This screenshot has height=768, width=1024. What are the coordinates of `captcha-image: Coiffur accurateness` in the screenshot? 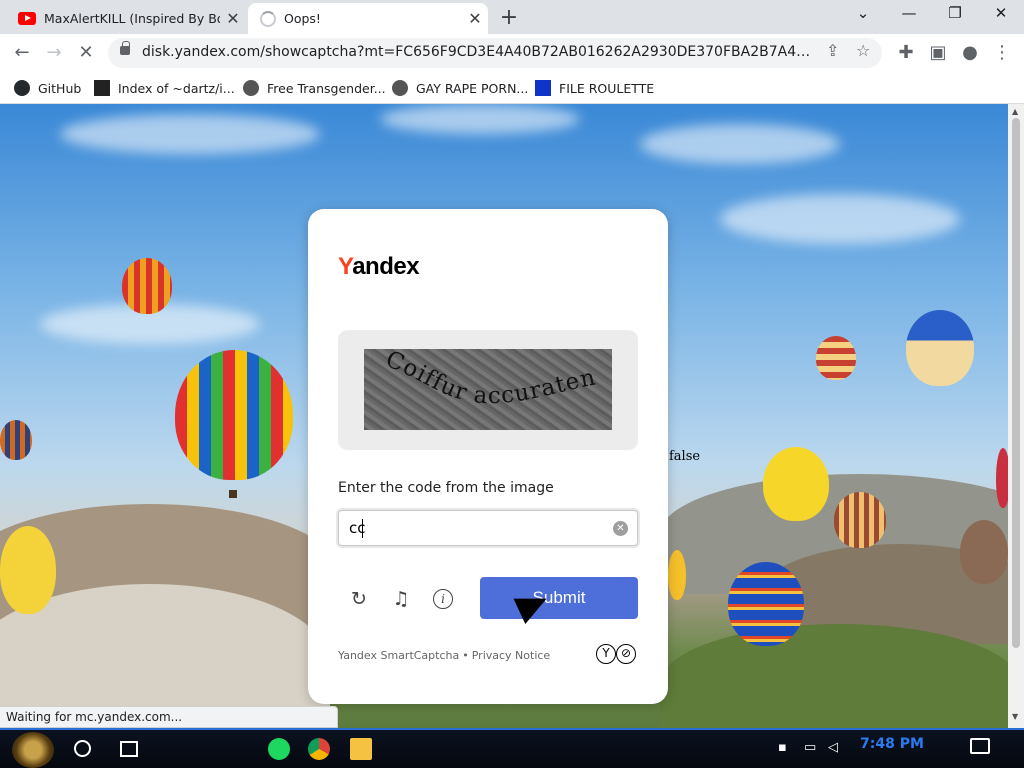 It's located at (488, 389).